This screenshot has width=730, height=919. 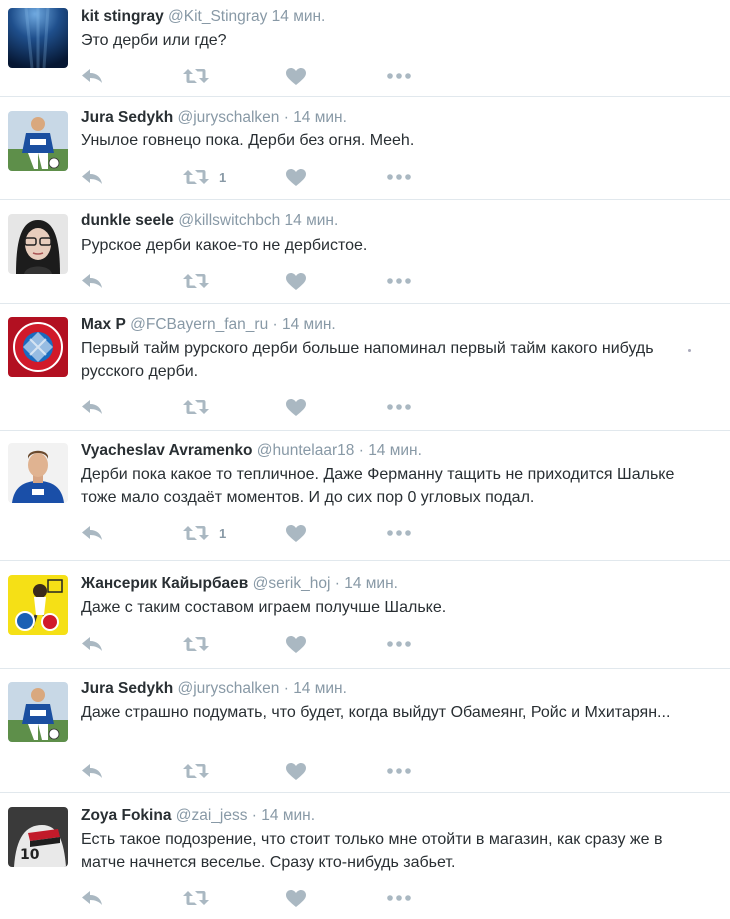 I want to click on user-name: kit stingray, so click(x=122, y=16).